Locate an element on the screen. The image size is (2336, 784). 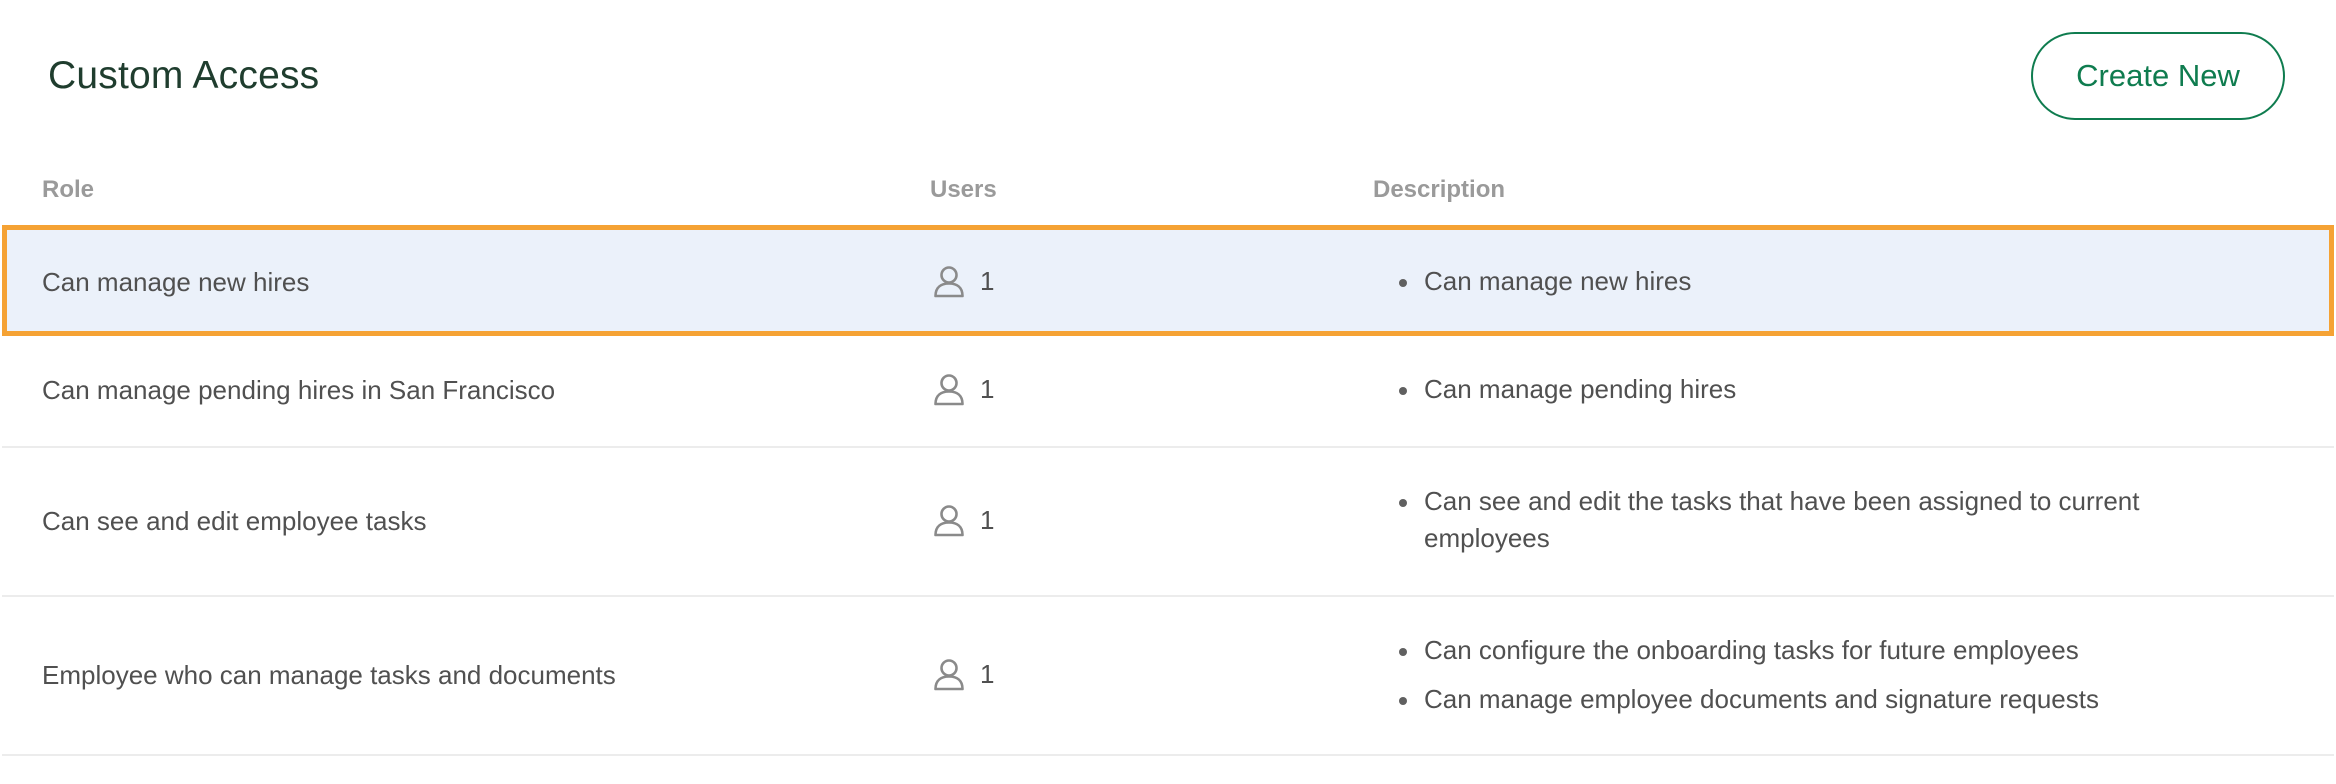
description-item: Can manage new hires is located at coordinates (1807, 281).